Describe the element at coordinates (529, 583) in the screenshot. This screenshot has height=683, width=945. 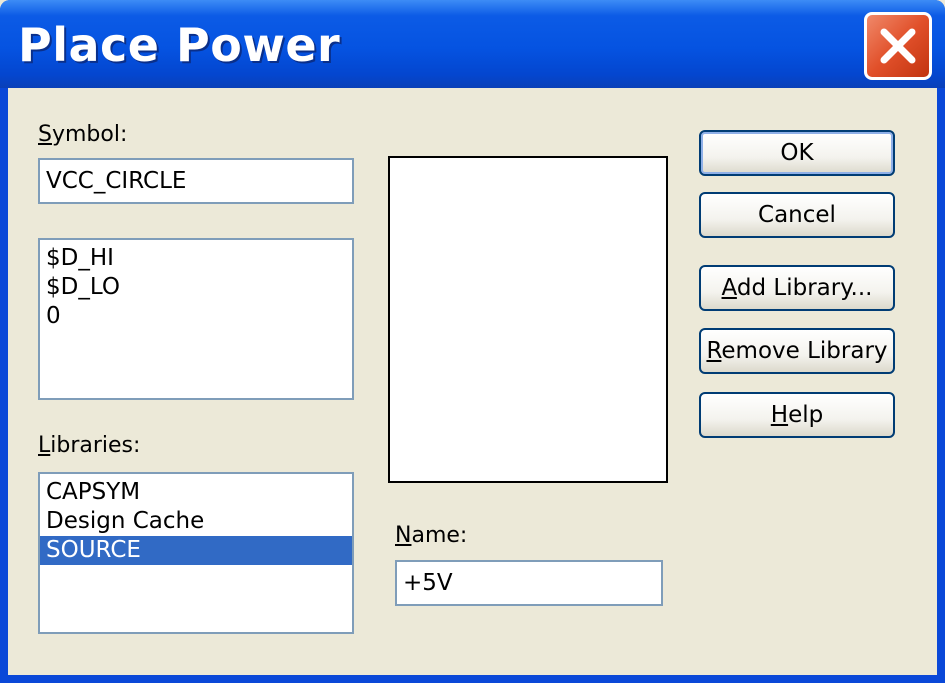
I see `name-input: +5V` at that location.